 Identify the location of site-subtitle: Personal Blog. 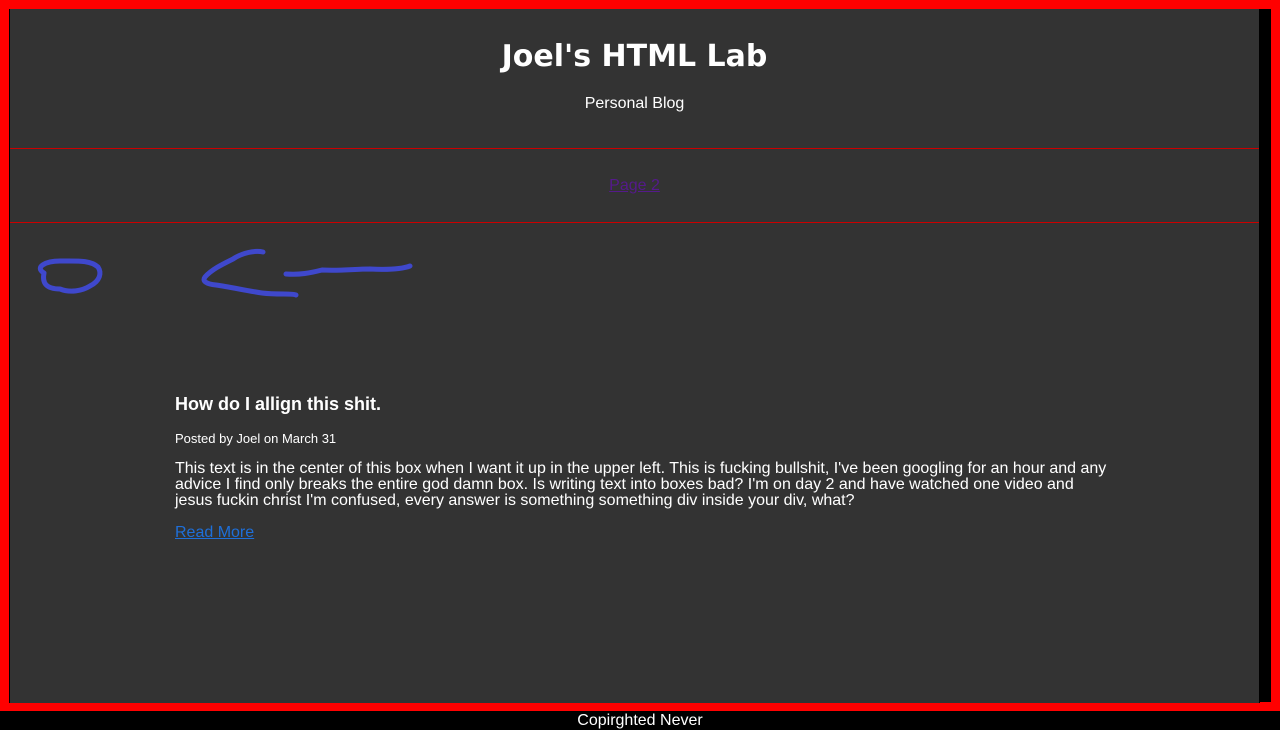
(634, 103).